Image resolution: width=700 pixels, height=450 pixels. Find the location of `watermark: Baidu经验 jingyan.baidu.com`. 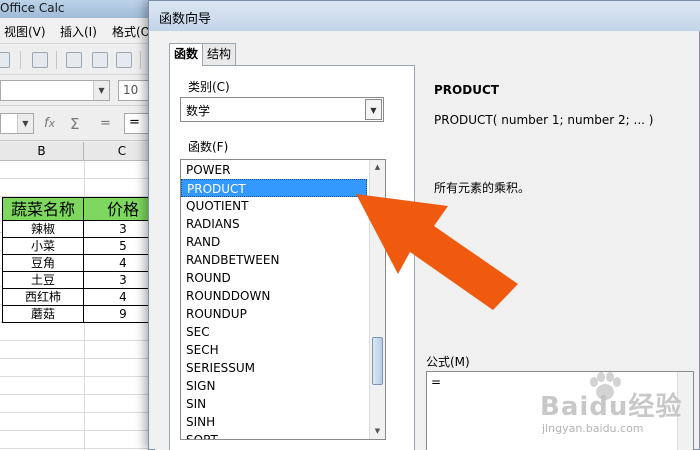

watermark: Baidu经验 jingyan.baidu.com is located at coordinates (618, 411).